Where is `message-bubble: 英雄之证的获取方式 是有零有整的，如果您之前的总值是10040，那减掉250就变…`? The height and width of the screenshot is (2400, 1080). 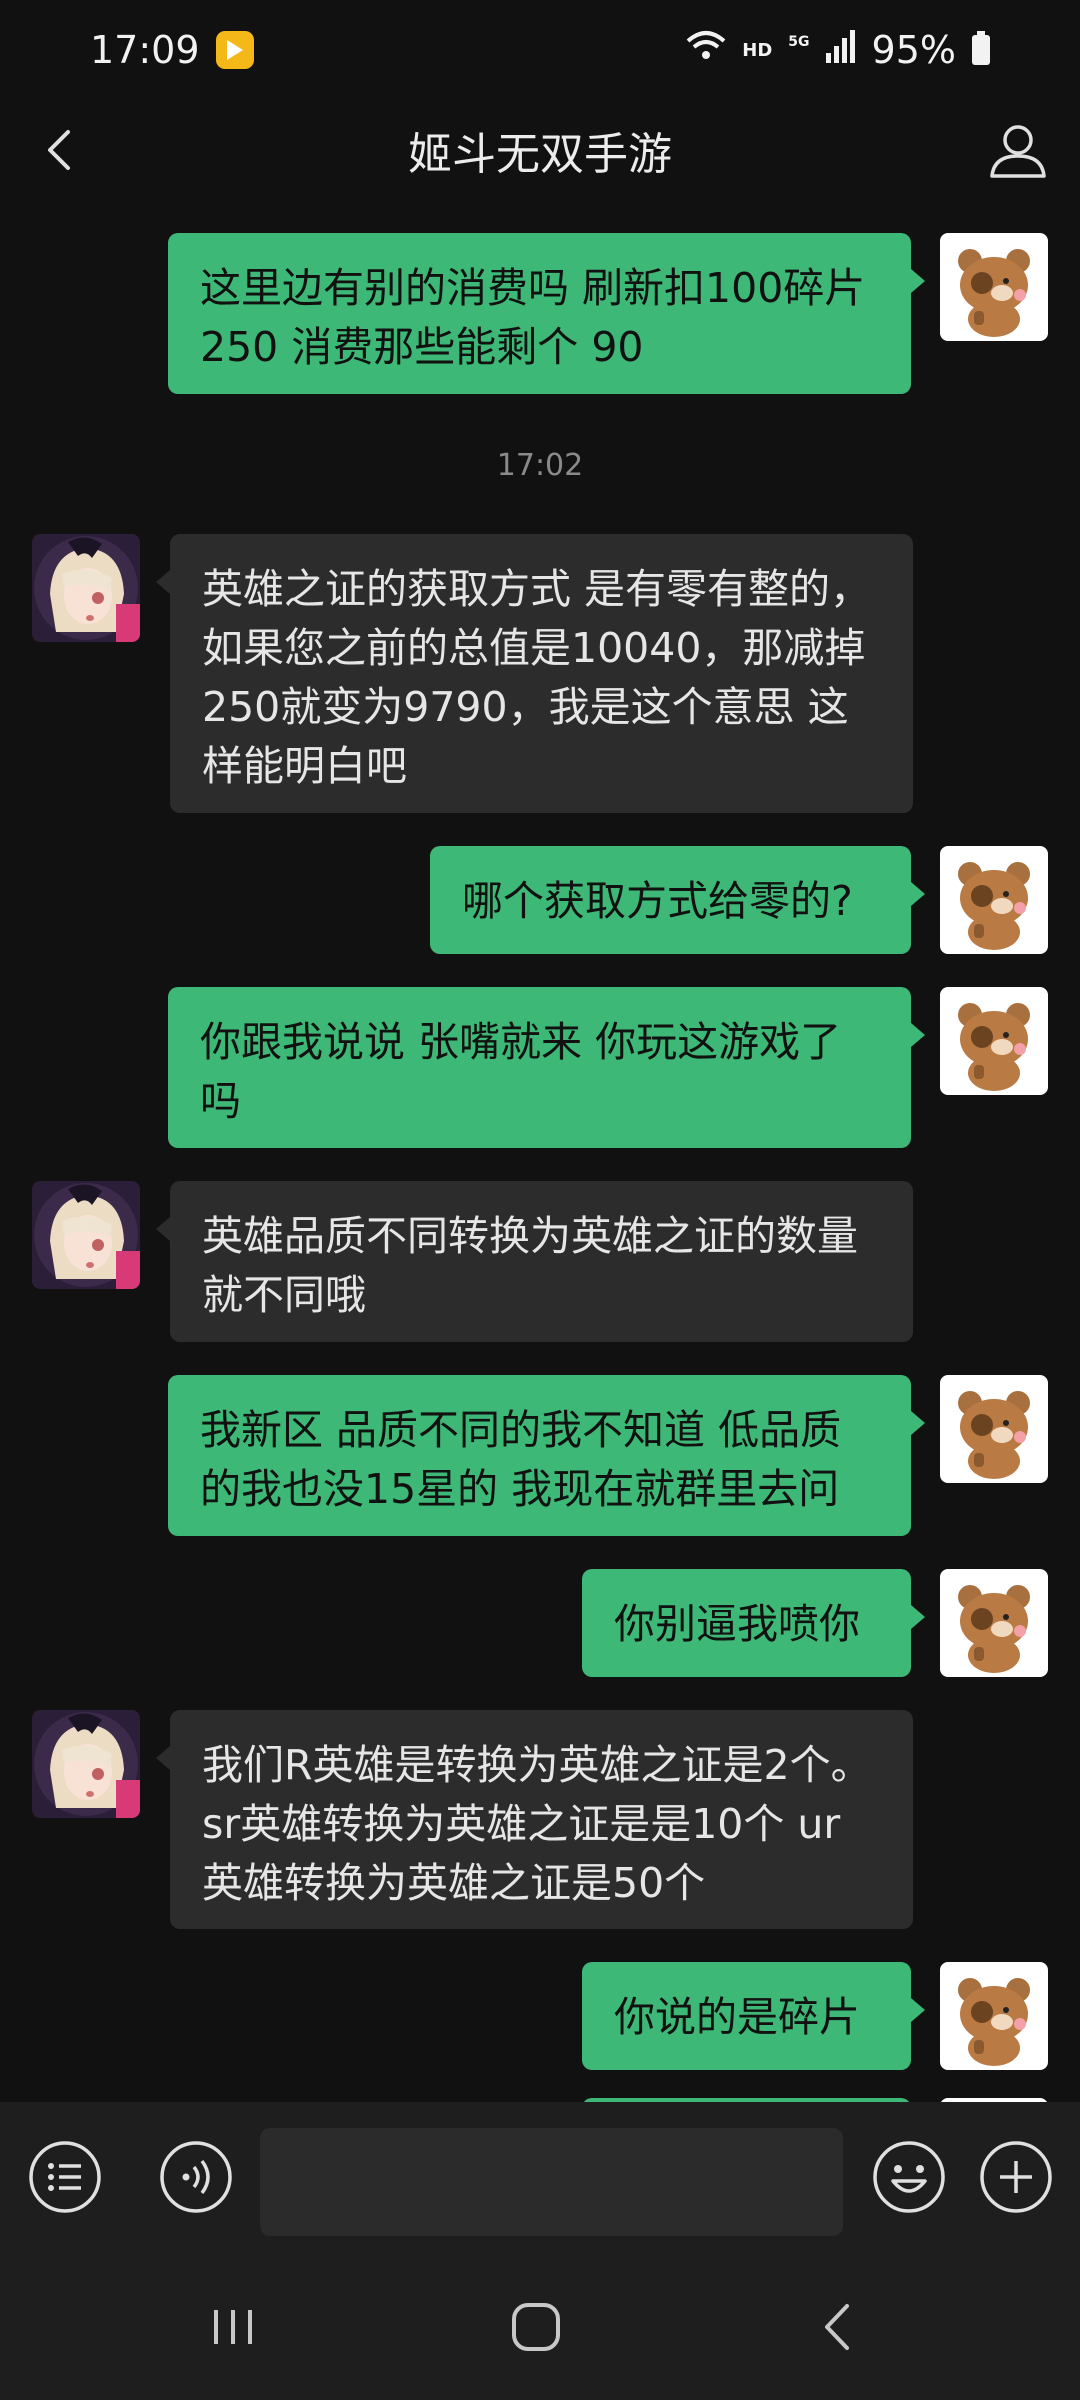
message-bubble: 英雄之证的获取方式 是有零有整的，如果您之前的总值是10040，那减掉250就变… is located at coordinates (534, 673).